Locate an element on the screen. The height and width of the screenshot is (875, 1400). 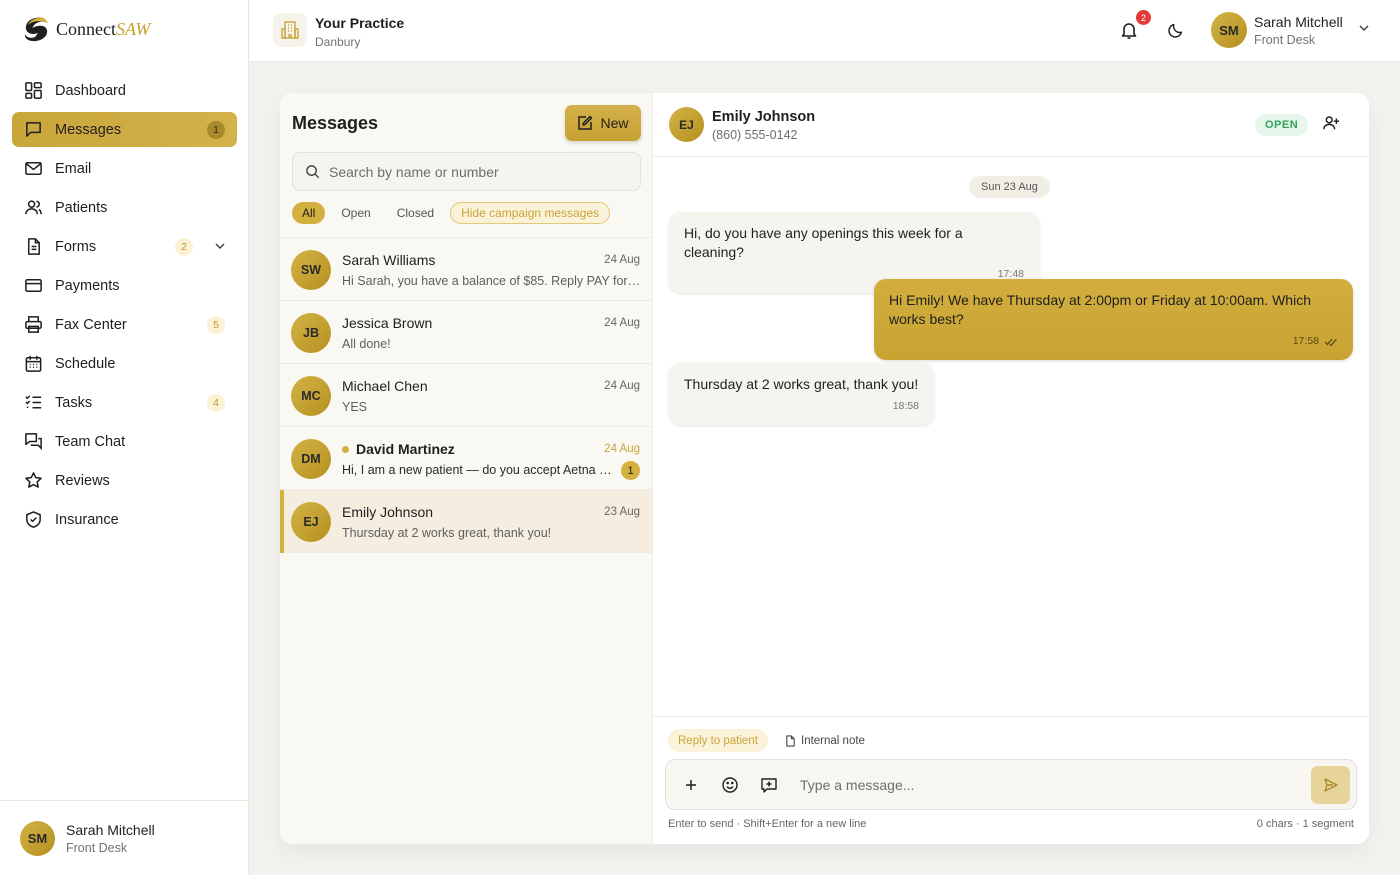
new-message-button: New is located at coordinates (603, 123).